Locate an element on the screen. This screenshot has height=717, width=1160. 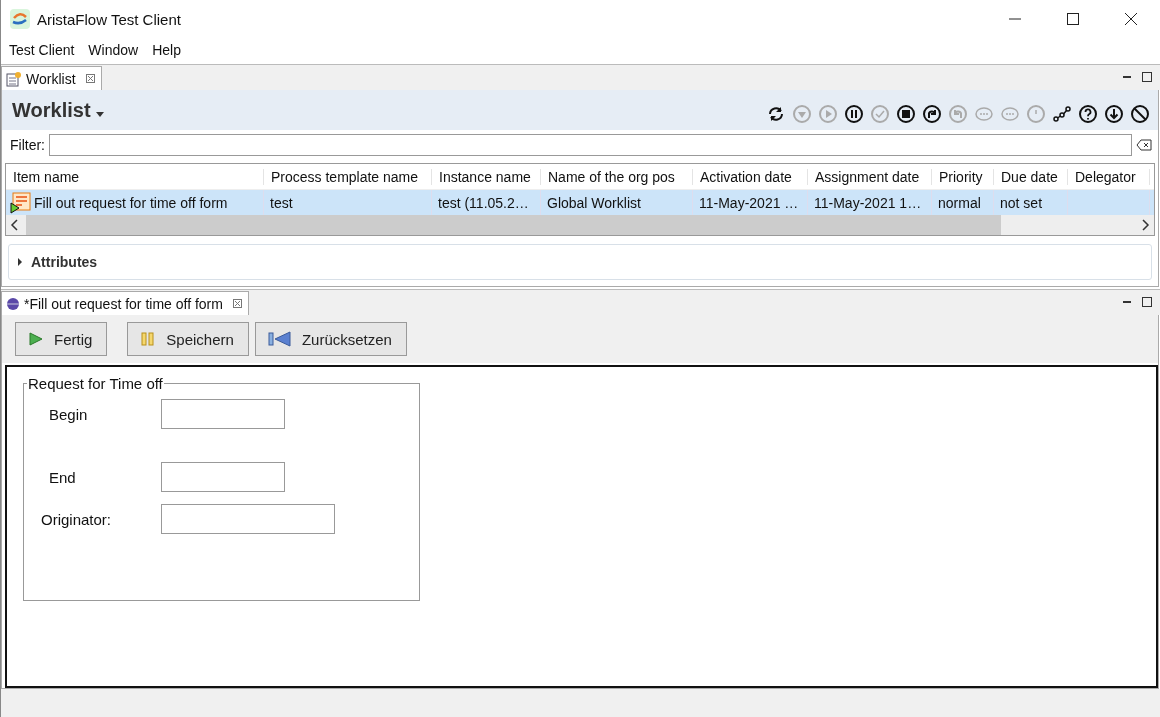
menu-item: Help is located at coordinates (166, 50).